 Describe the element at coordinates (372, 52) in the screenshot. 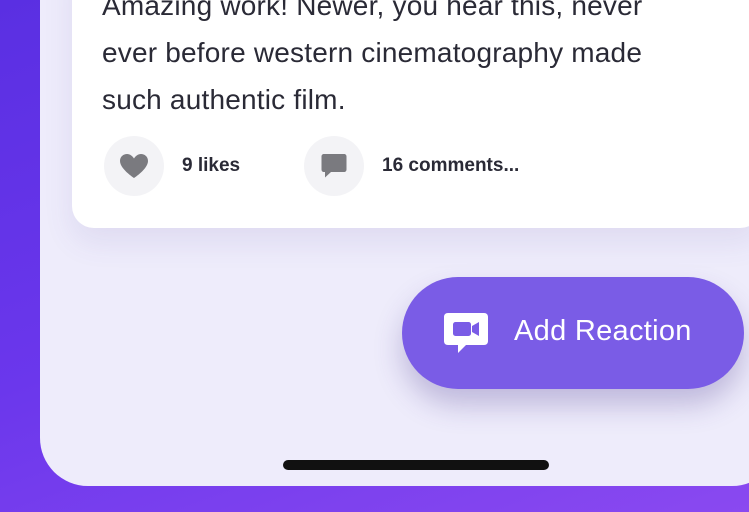

I see `post-text-line: ever before western cinematography made` at that location.